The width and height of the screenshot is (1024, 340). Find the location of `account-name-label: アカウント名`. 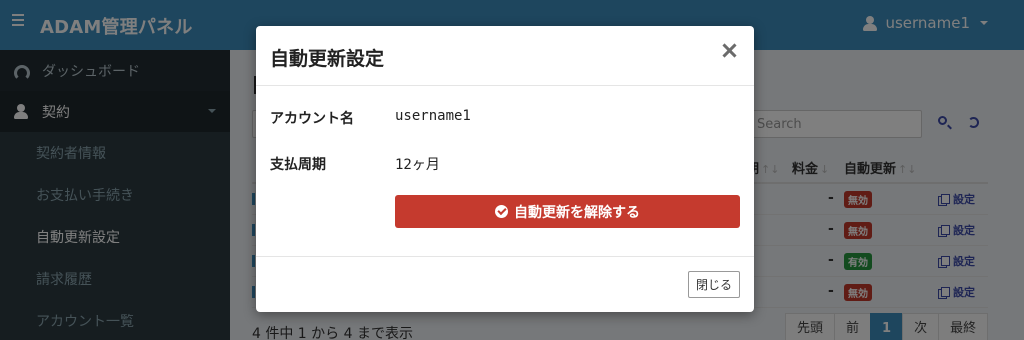

account-name-label: アカウント名 is located at coordinates (312, 119).